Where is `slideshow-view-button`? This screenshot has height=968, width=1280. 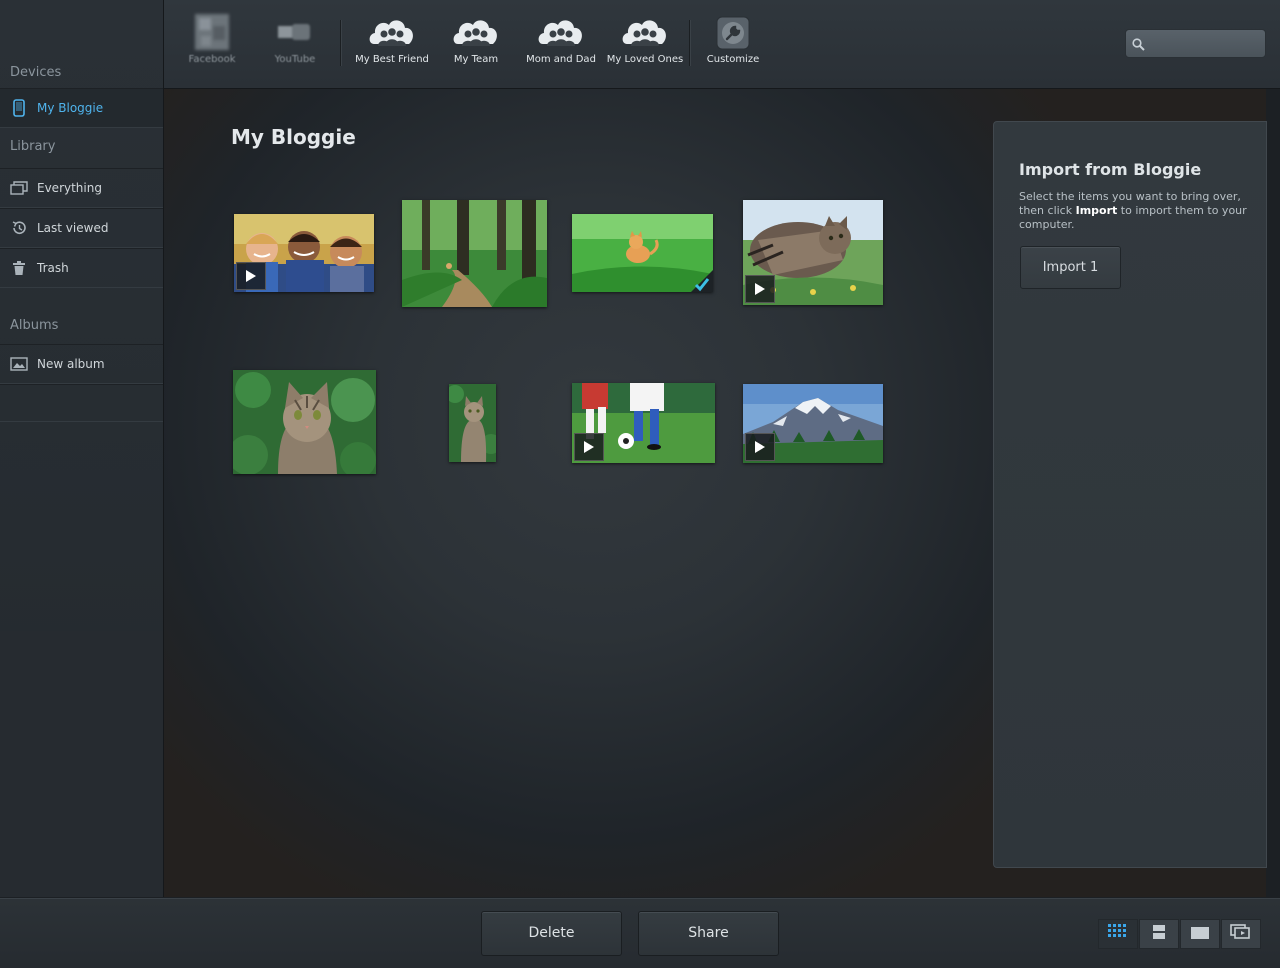 slideshow-view-button is located at coordinates (1241, 934).